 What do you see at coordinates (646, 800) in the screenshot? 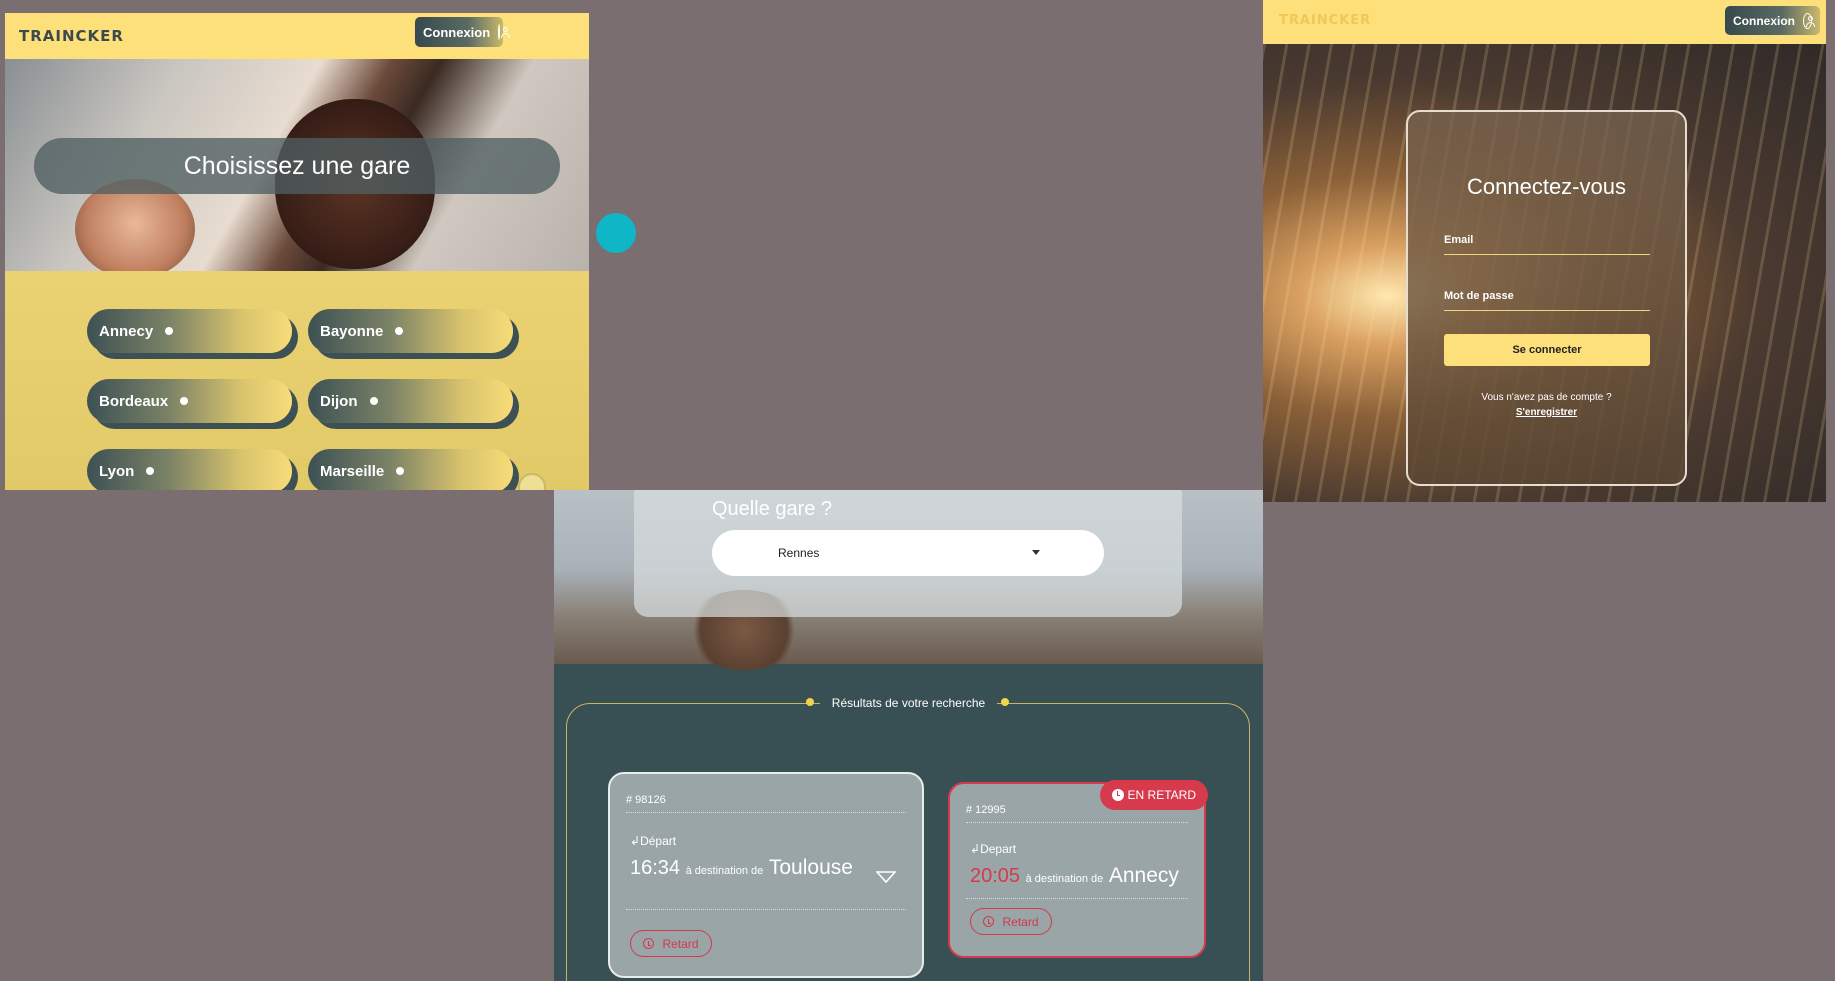
I see `train-number: # 98126` at bounding box center [646, 800].